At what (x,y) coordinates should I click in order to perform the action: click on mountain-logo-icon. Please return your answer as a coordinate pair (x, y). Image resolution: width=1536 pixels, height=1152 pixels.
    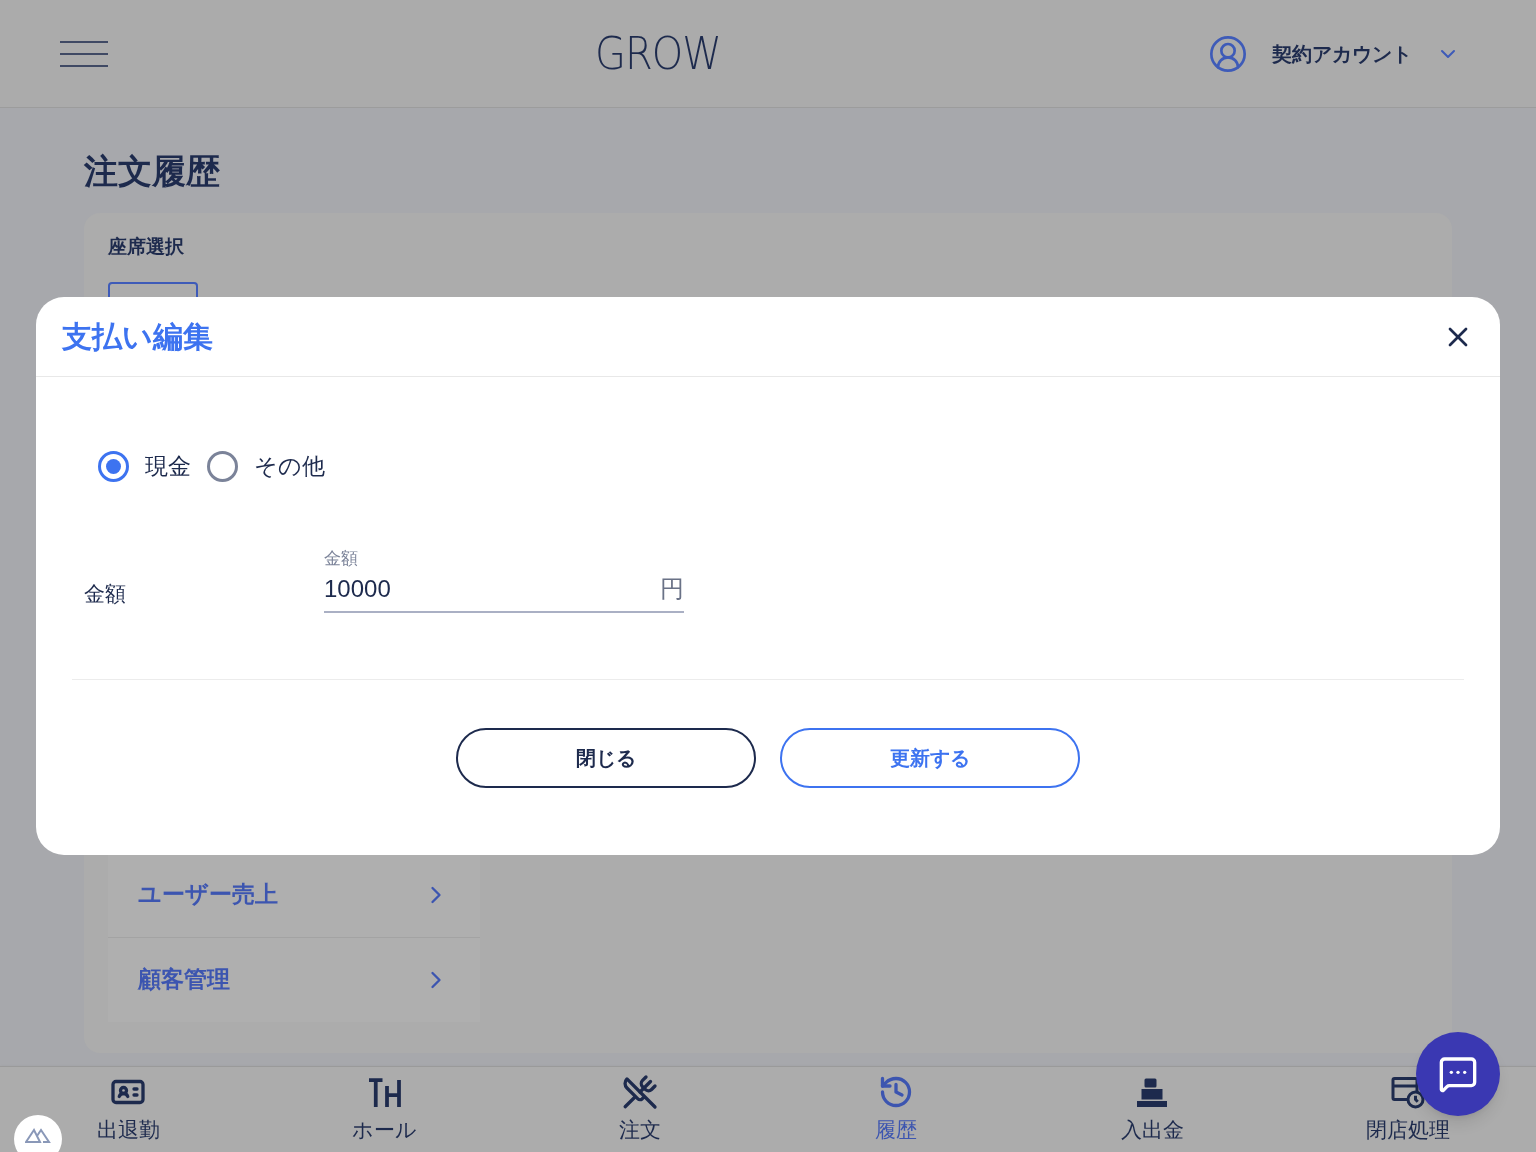
    Looking at the image, I should click on (38, 1135).